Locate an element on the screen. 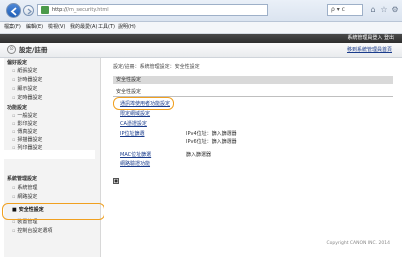 The height and width of the screenshot is (261, 402). favorites-star-icon: ☆ is located at coordinates (384, 10).